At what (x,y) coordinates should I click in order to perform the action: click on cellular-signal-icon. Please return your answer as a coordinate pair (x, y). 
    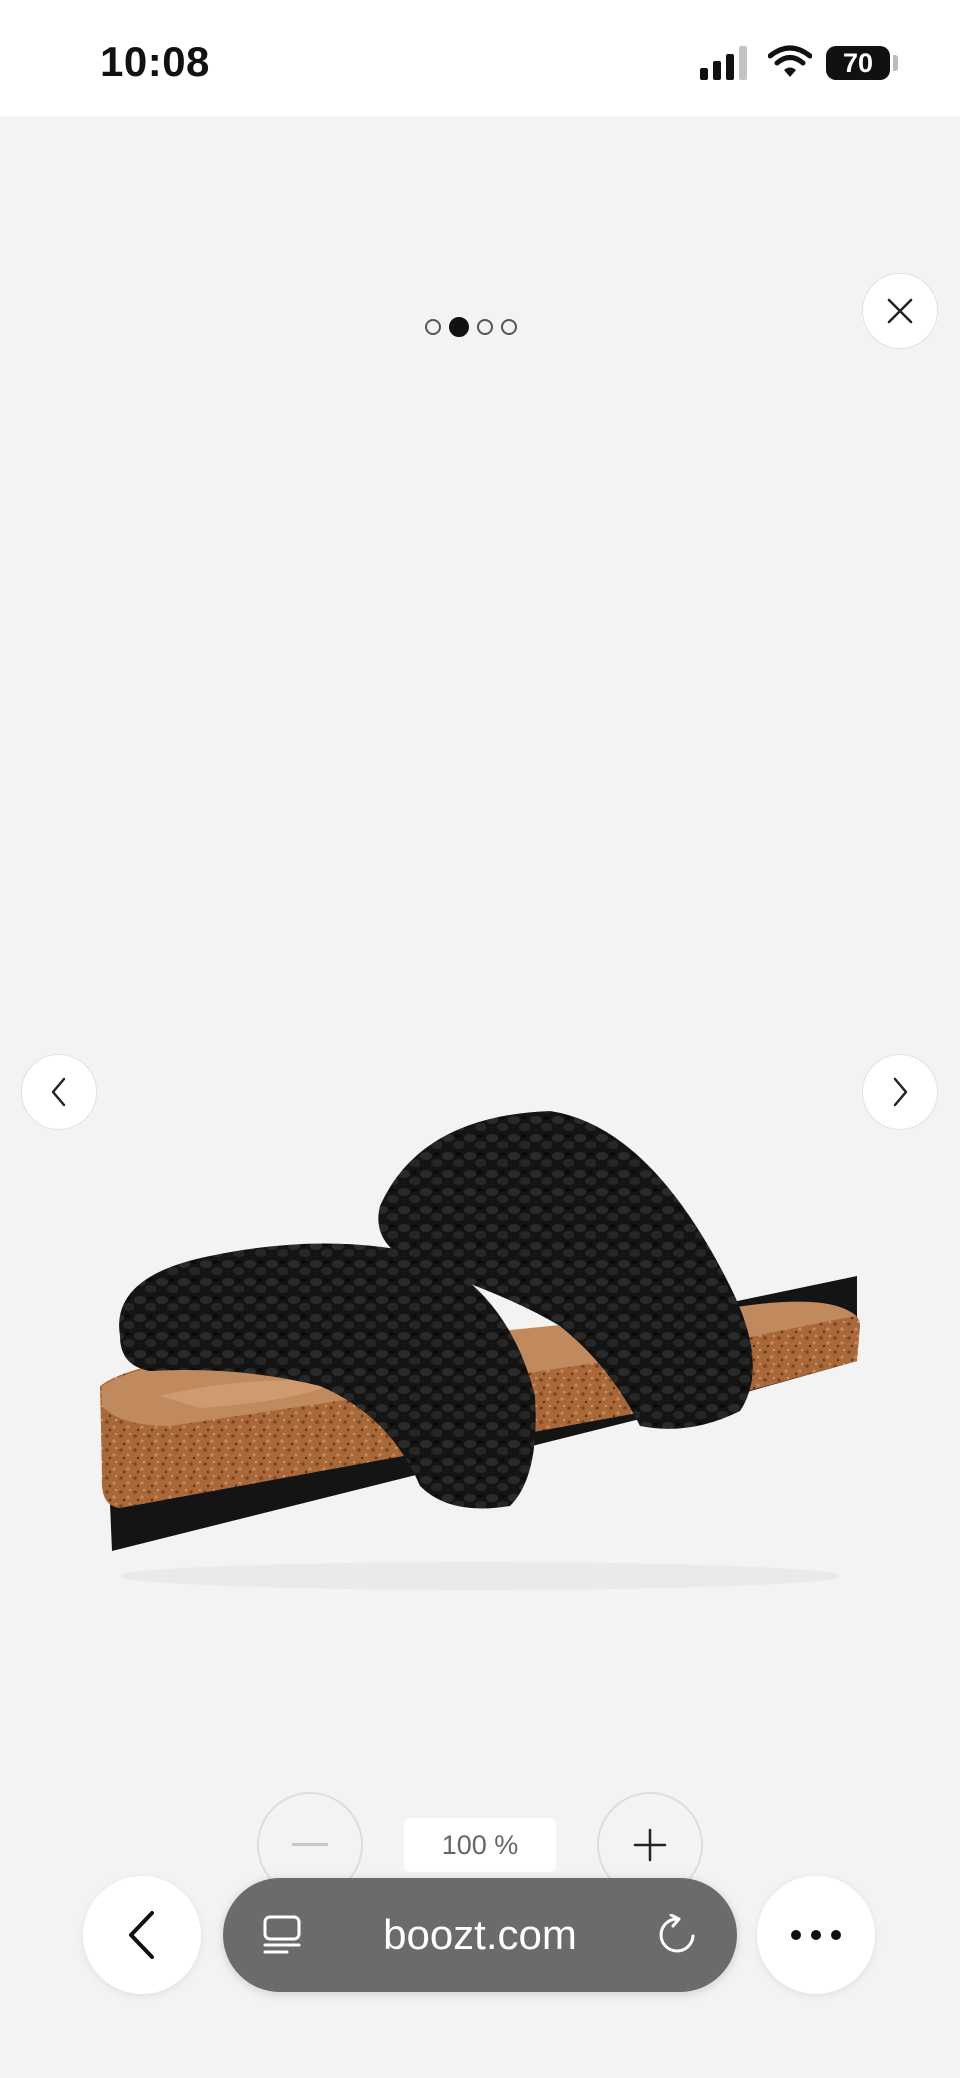
    Looking at the image, I should click on (723, 63).